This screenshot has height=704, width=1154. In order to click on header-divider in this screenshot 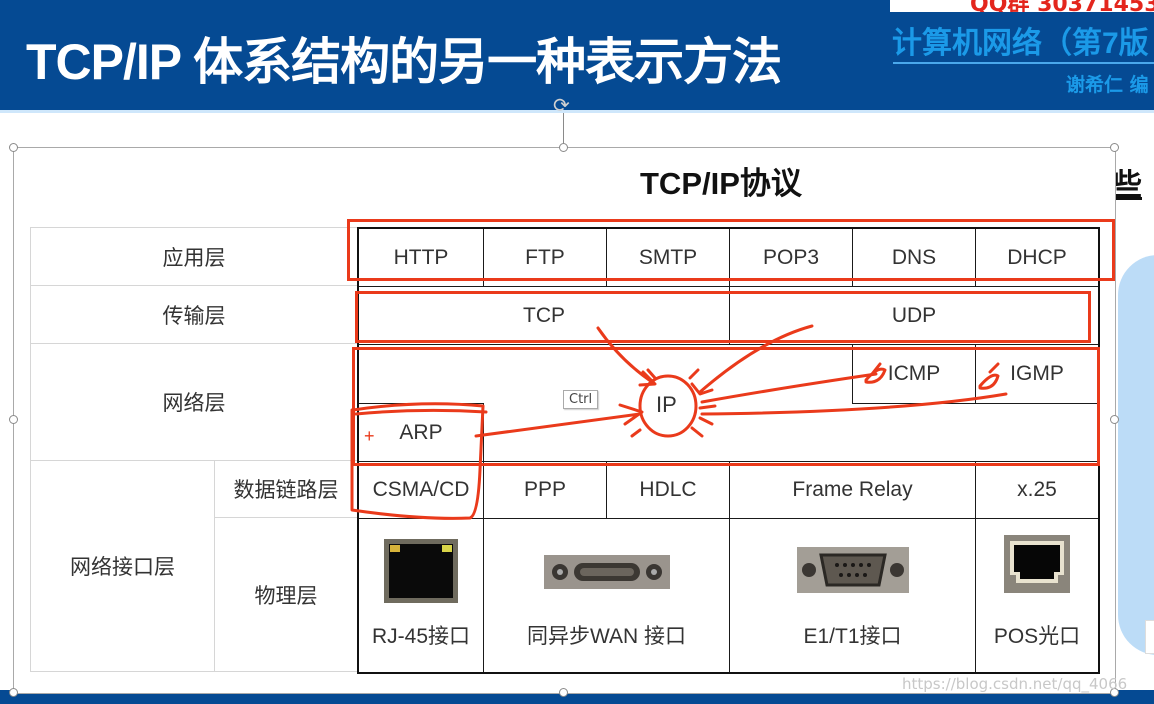, I will do `click(577, 111)`.